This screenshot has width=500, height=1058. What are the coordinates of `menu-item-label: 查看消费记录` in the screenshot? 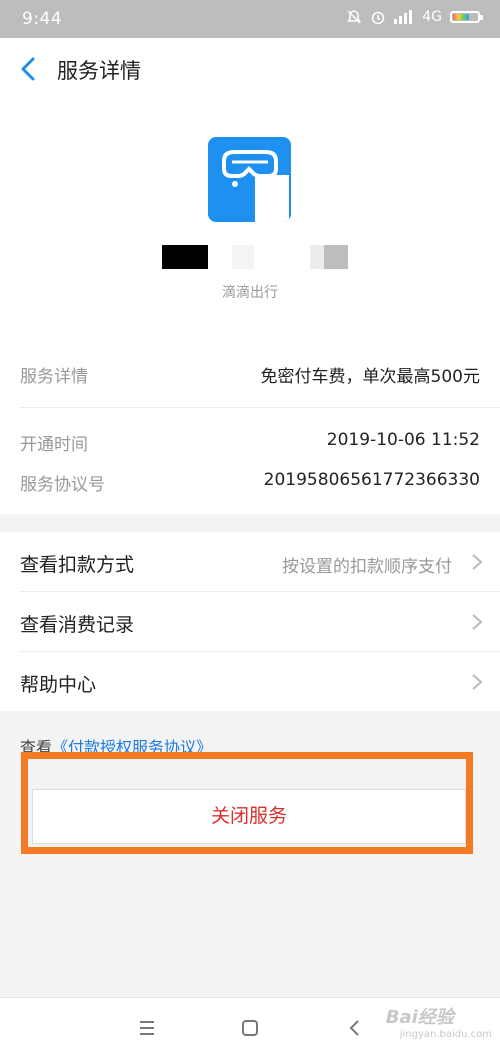 It's located at (77, 625).